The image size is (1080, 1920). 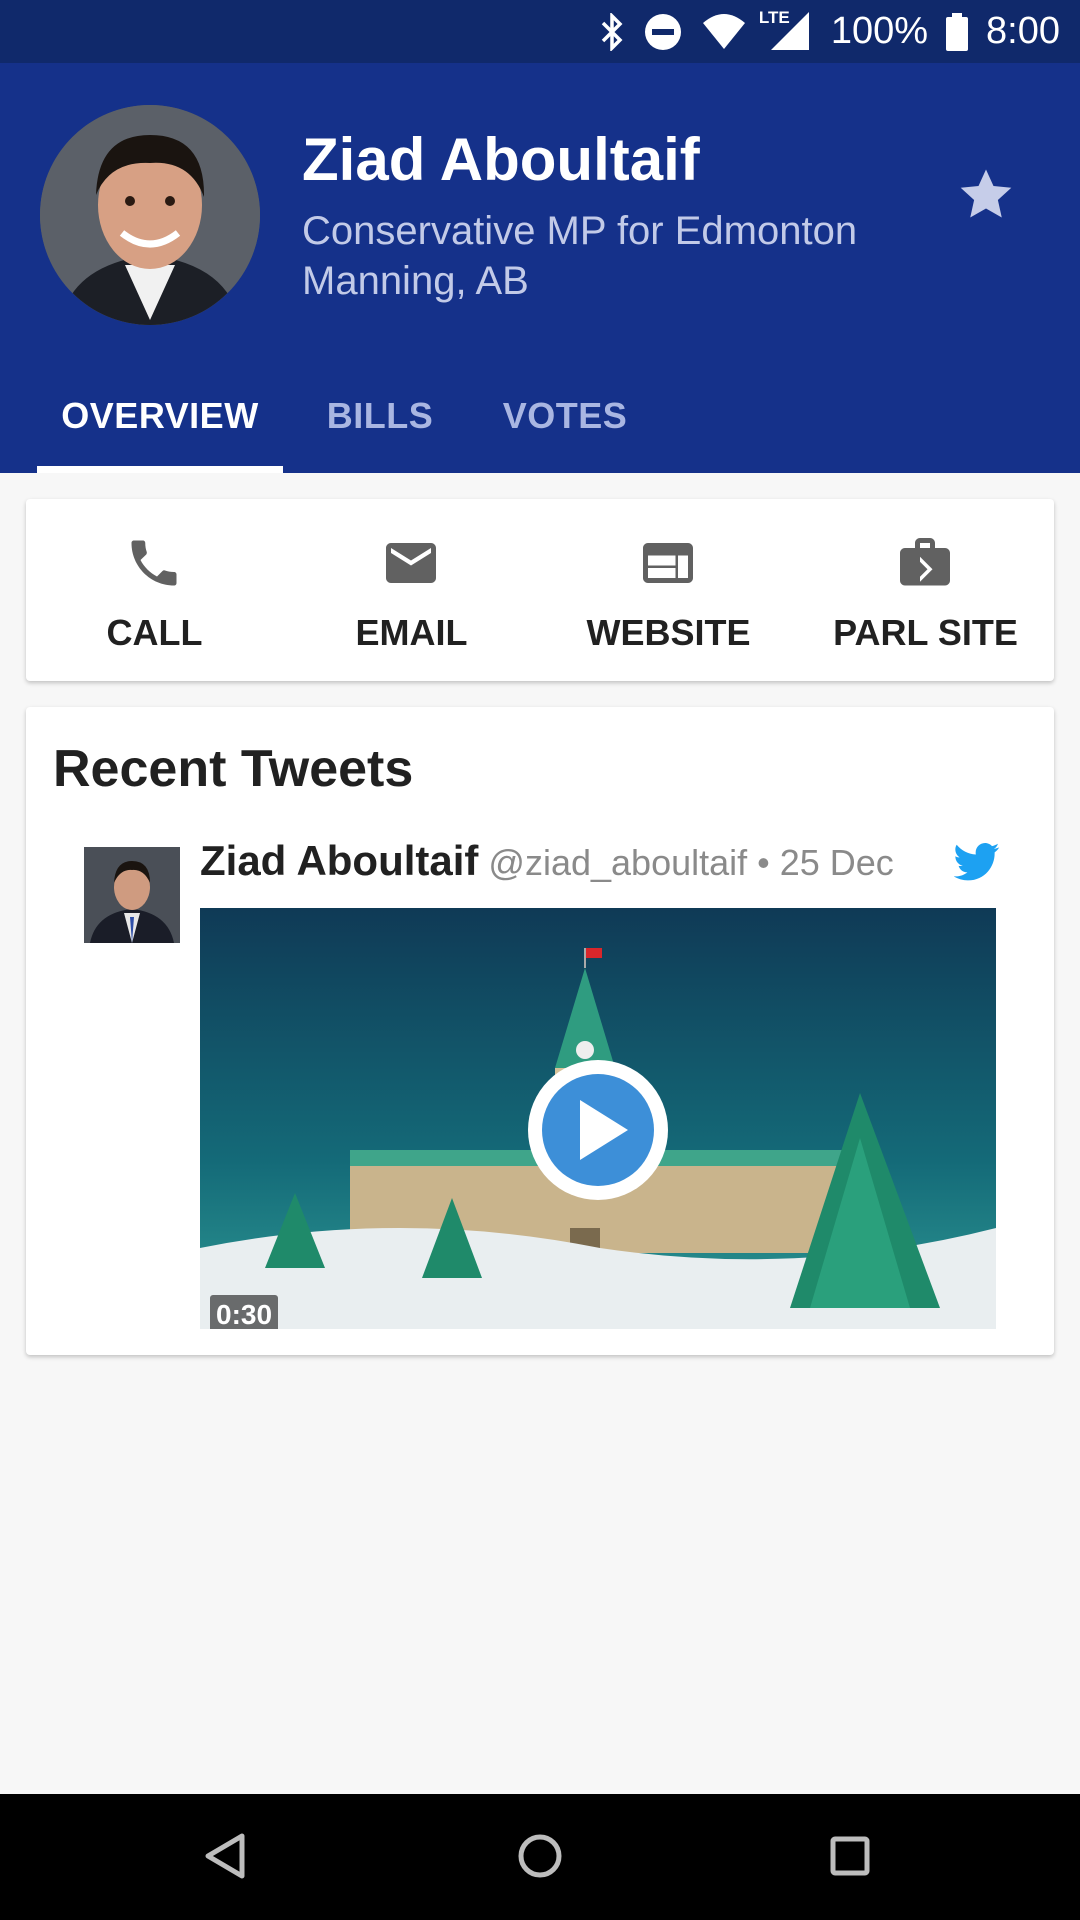 I want to click on tab-overview-label: OVERVIEW, so click(x=160, y=415).